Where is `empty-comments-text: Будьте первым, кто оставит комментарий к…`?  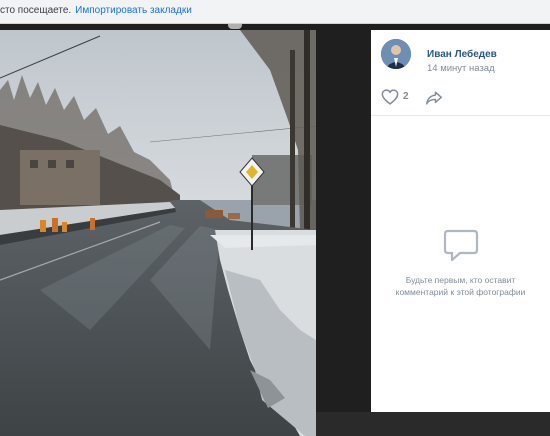 empty-comments-text: Будьте первым, кто оставит комментарий к… is located at coordinates (460, 286).